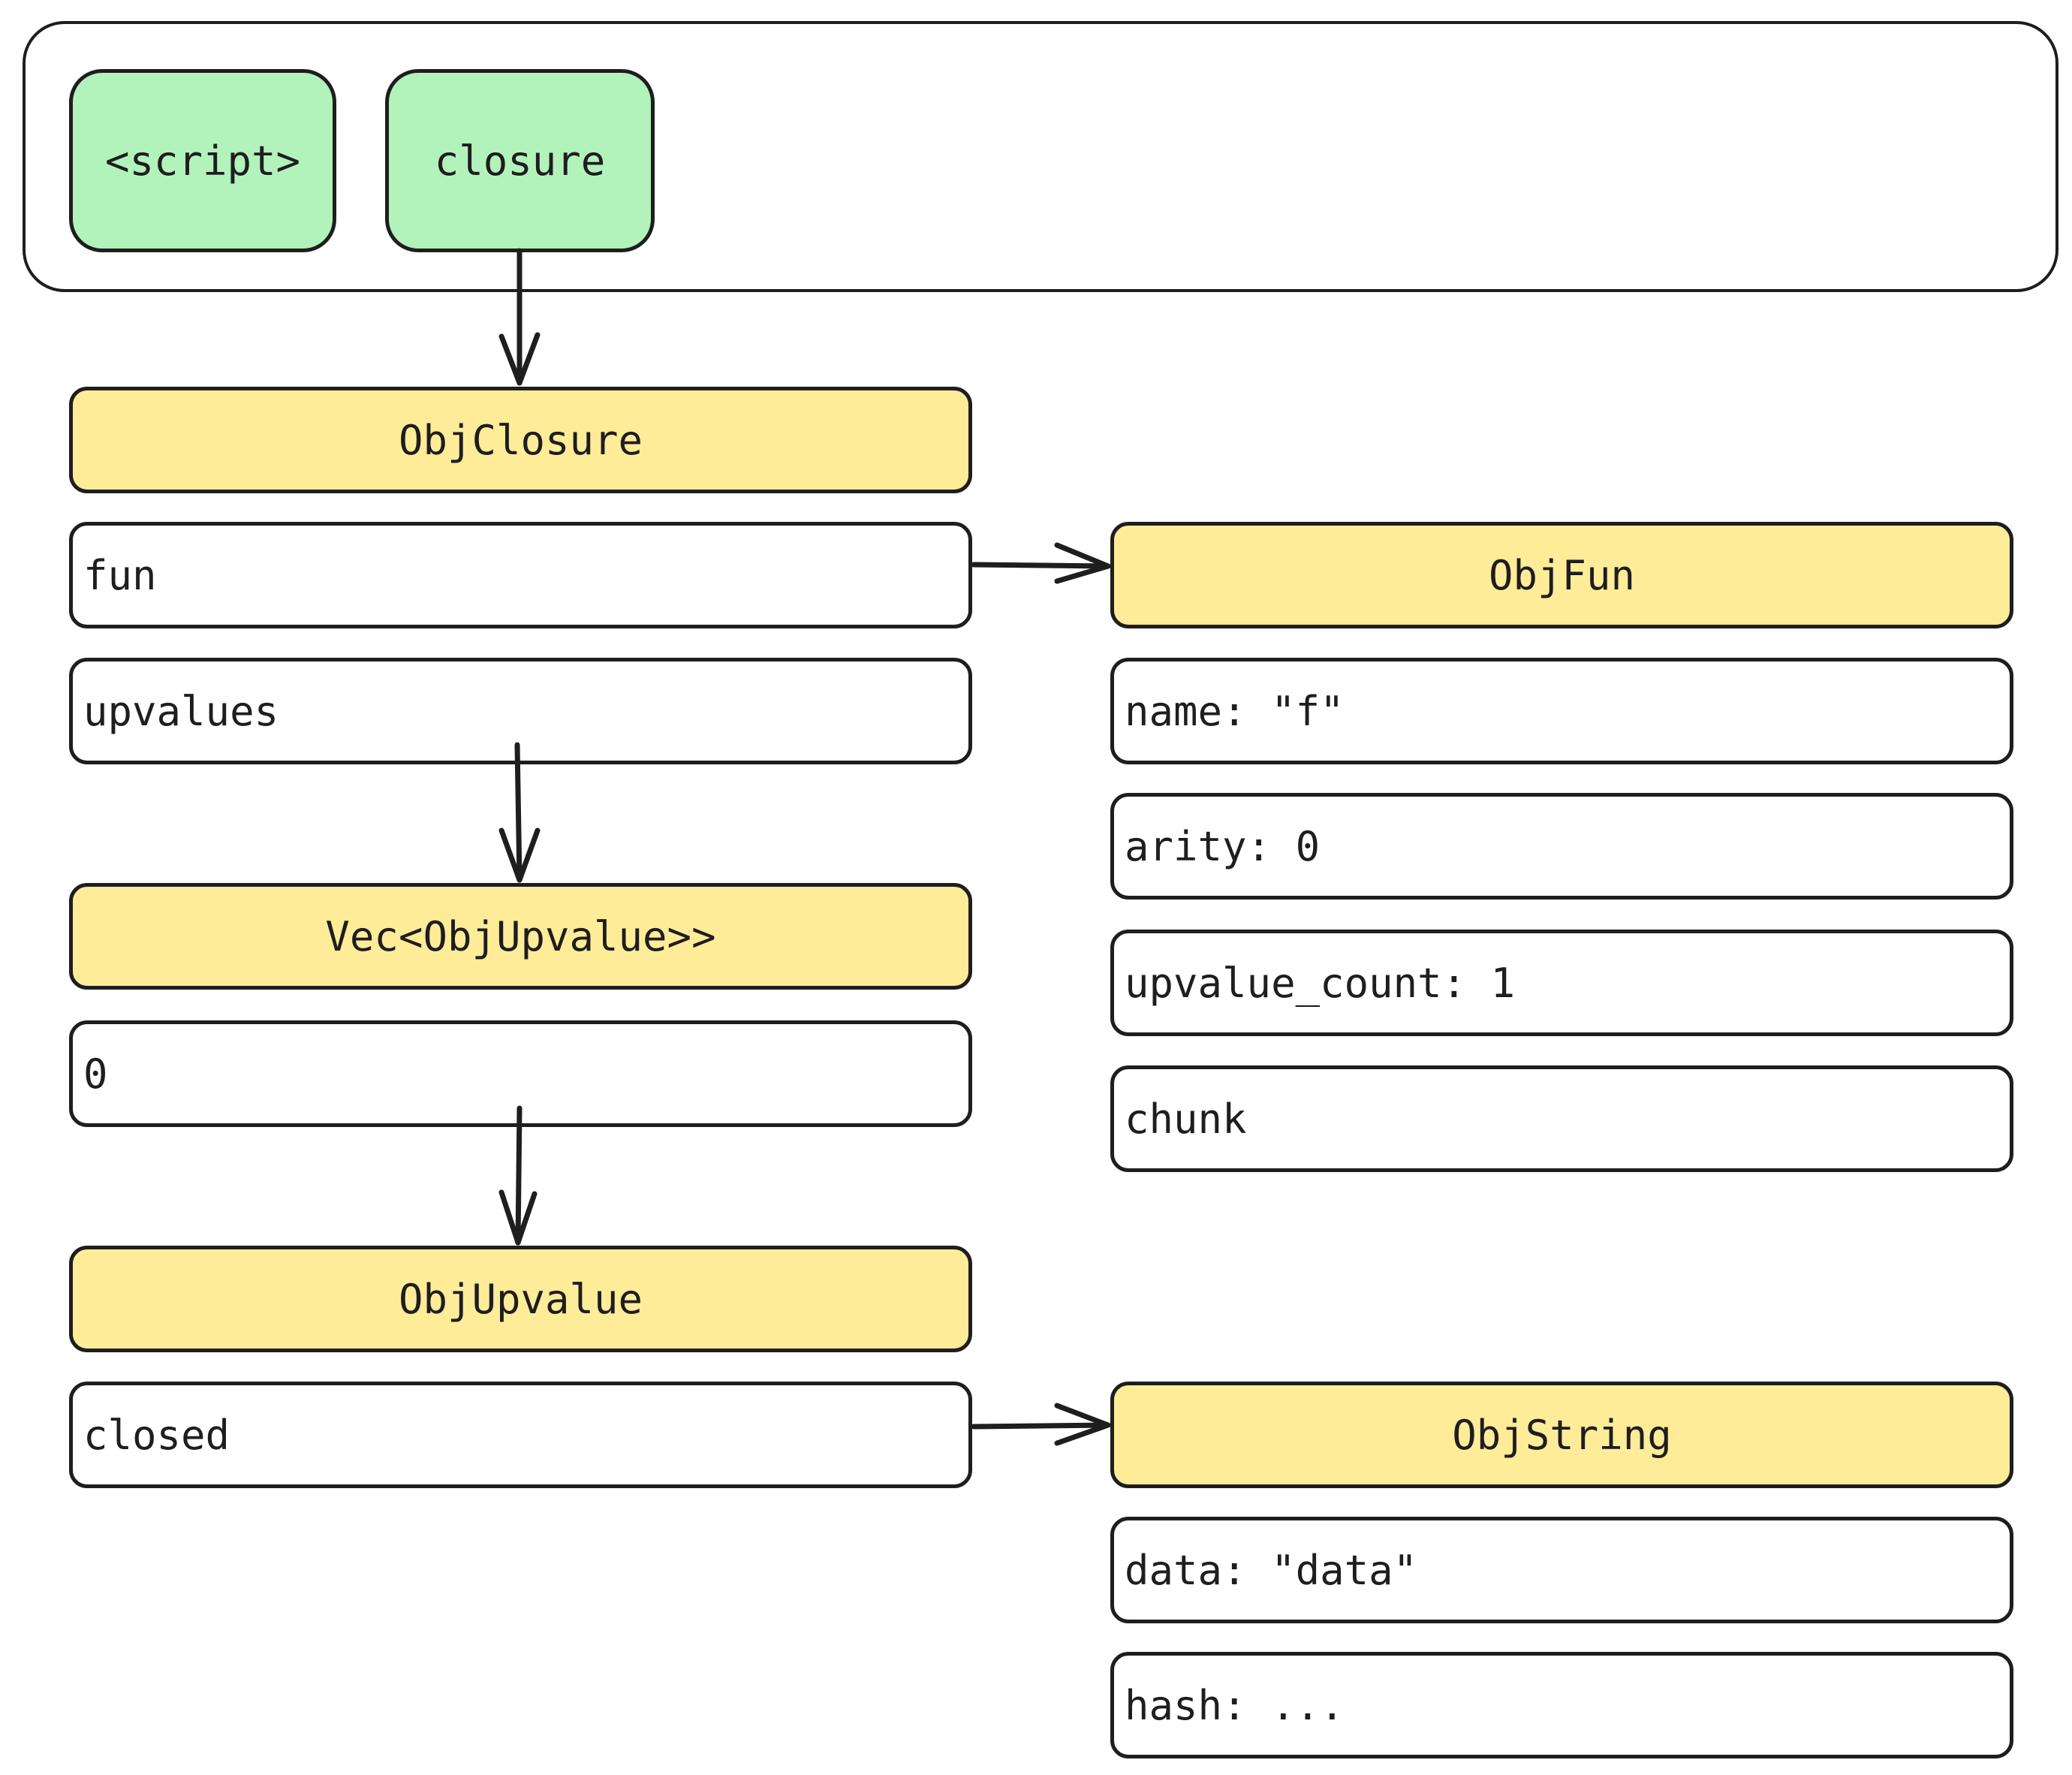  What do you see at coordinates (519, 812) in the screenshot?
I see `arrow-upvalues-to-vec` at bounding box center [519, 812].